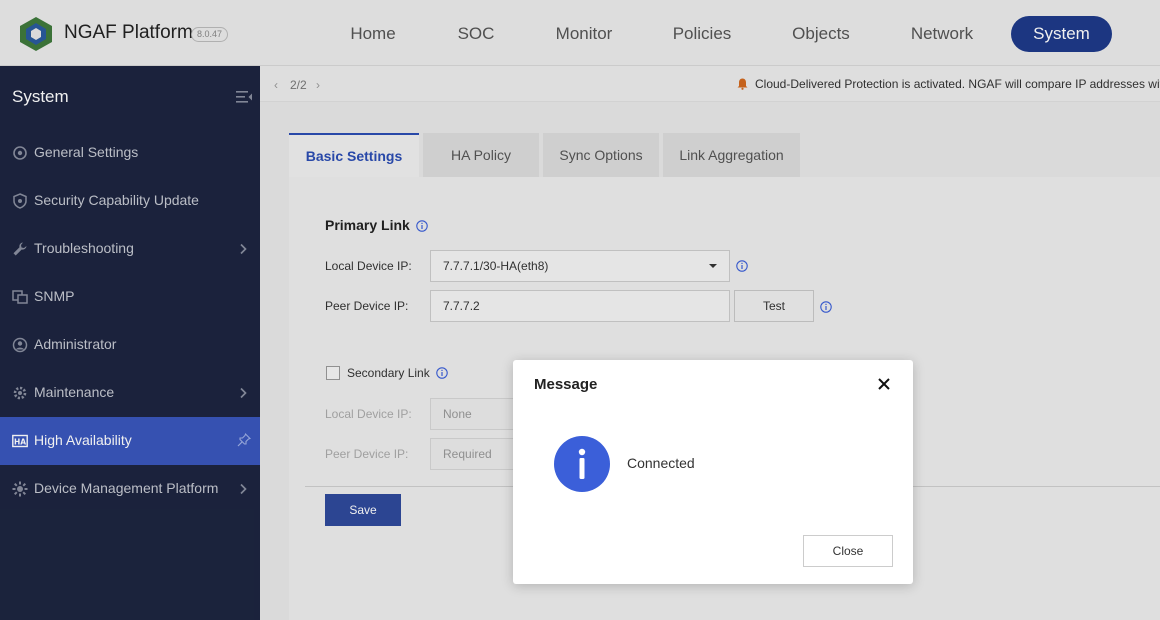 Image resolution: width=1160 pixels, height=620 pixels. Describe the element at coordinates (661, 463) in the screenshot. I see `dialog-message: Connected` at that location.